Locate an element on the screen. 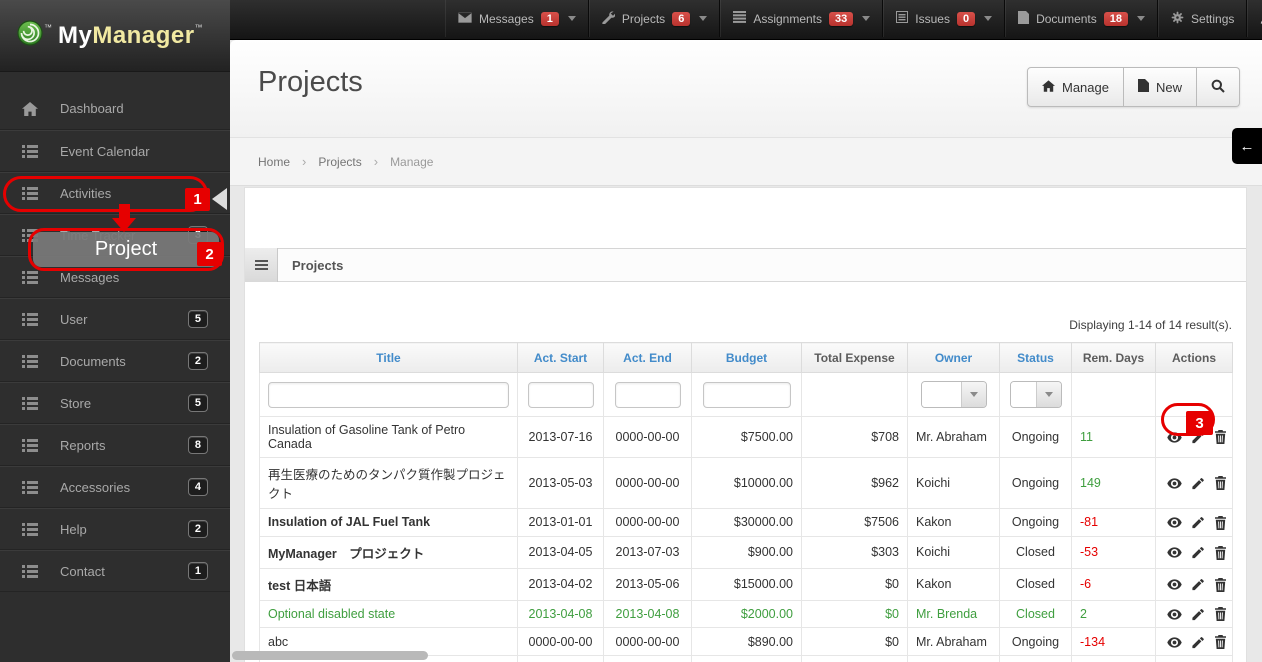  act-end-filter-input is located at coordinates (647, 394).